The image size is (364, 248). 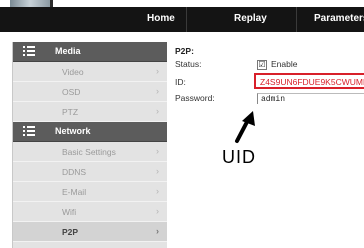 I want to click on sidebar-item-label: Basic Settings, so click(x=89, y=152).